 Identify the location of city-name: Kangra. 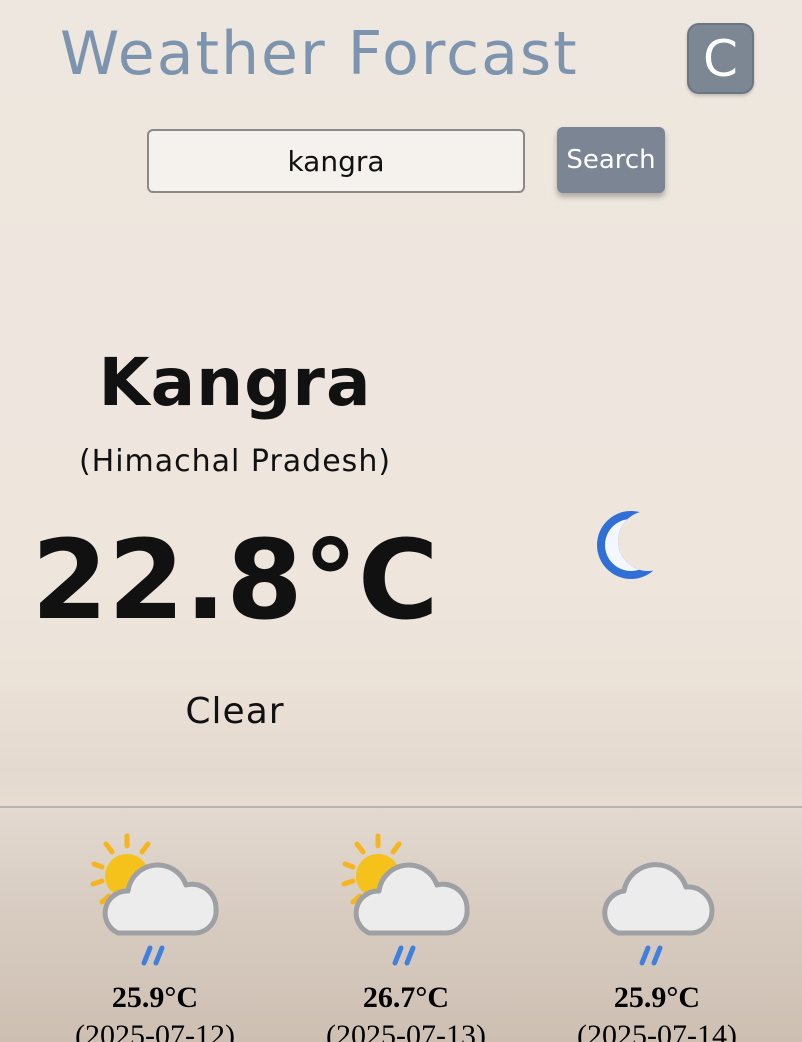
(235, 382).